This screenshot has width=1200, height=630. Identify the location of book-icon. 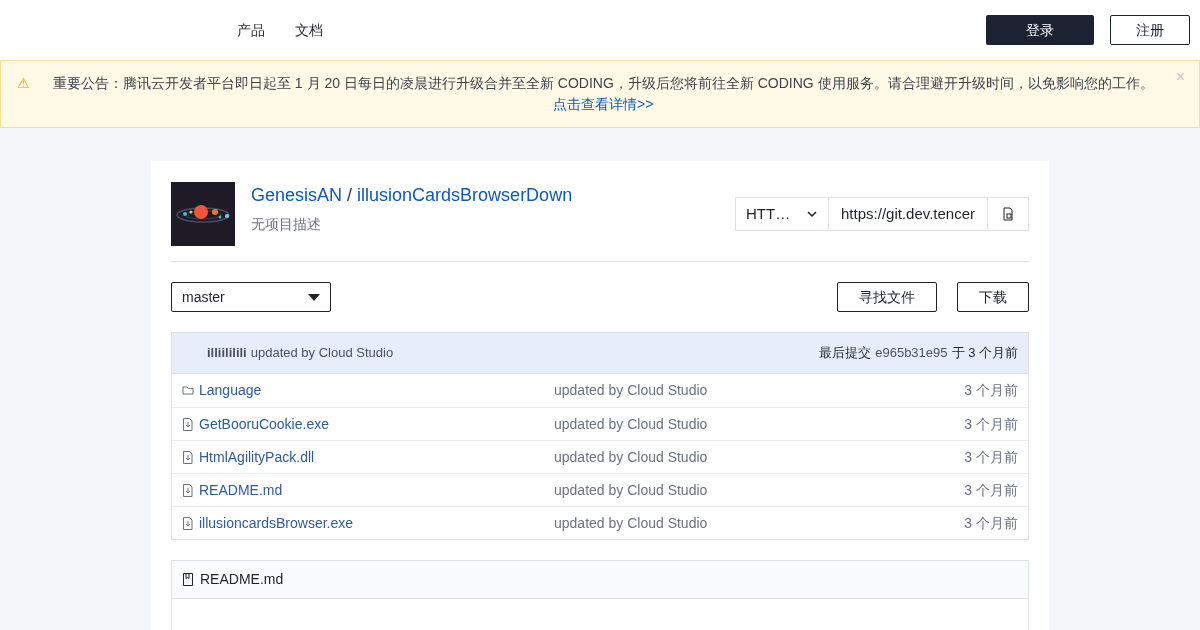
(188, 579).